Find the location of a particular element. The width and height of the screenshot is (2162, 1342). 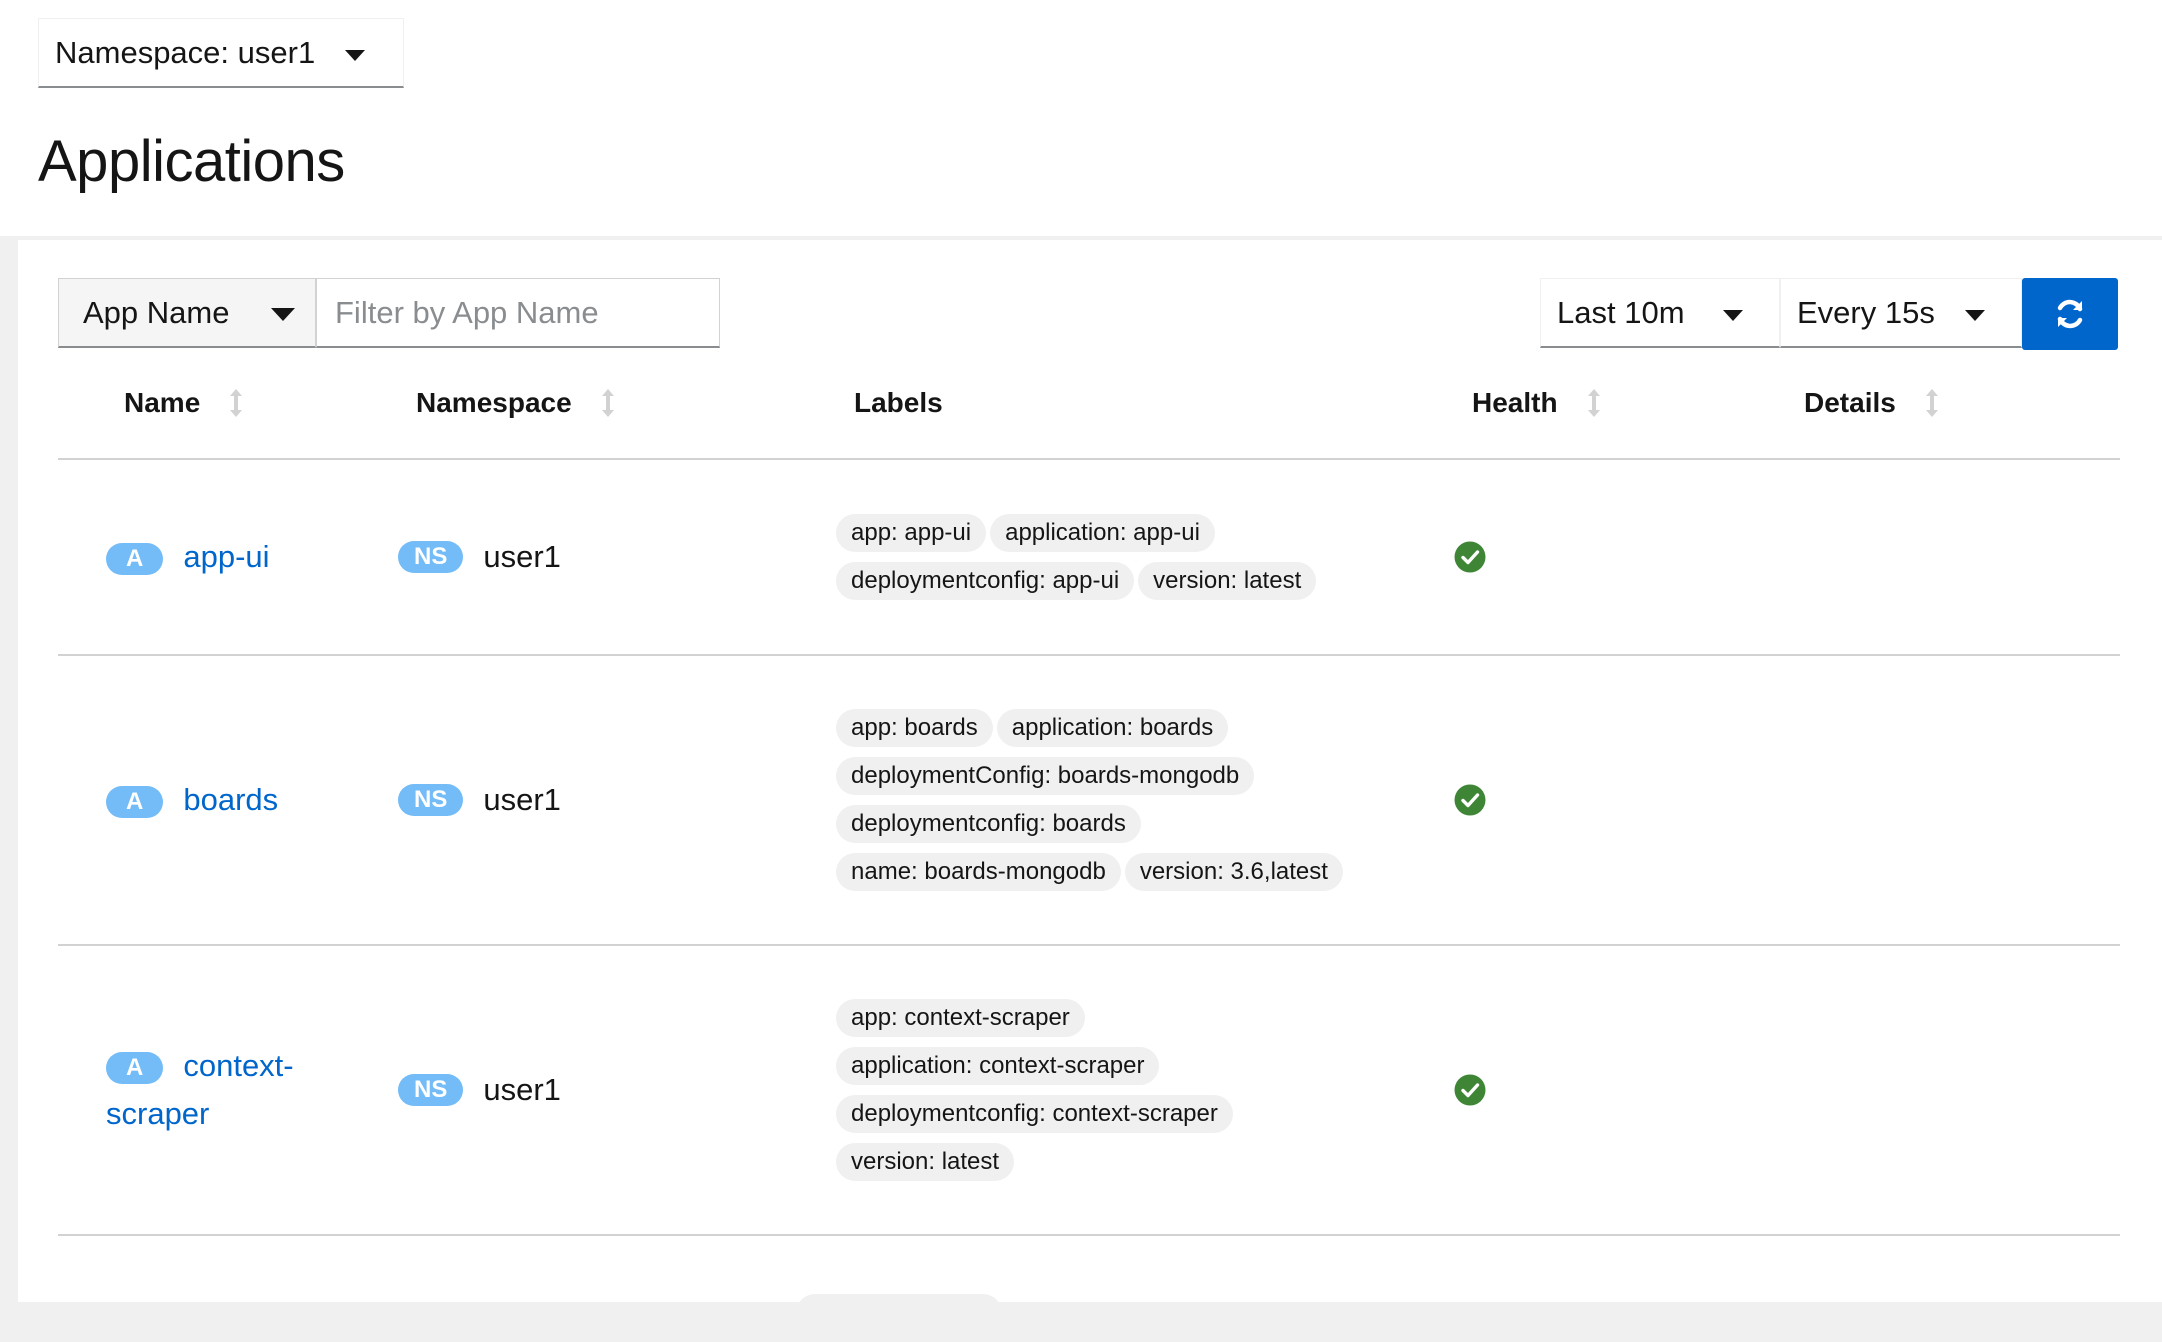

label-chip: deploymentconfig: context-scraper is located at coordinates (1034, 1114).